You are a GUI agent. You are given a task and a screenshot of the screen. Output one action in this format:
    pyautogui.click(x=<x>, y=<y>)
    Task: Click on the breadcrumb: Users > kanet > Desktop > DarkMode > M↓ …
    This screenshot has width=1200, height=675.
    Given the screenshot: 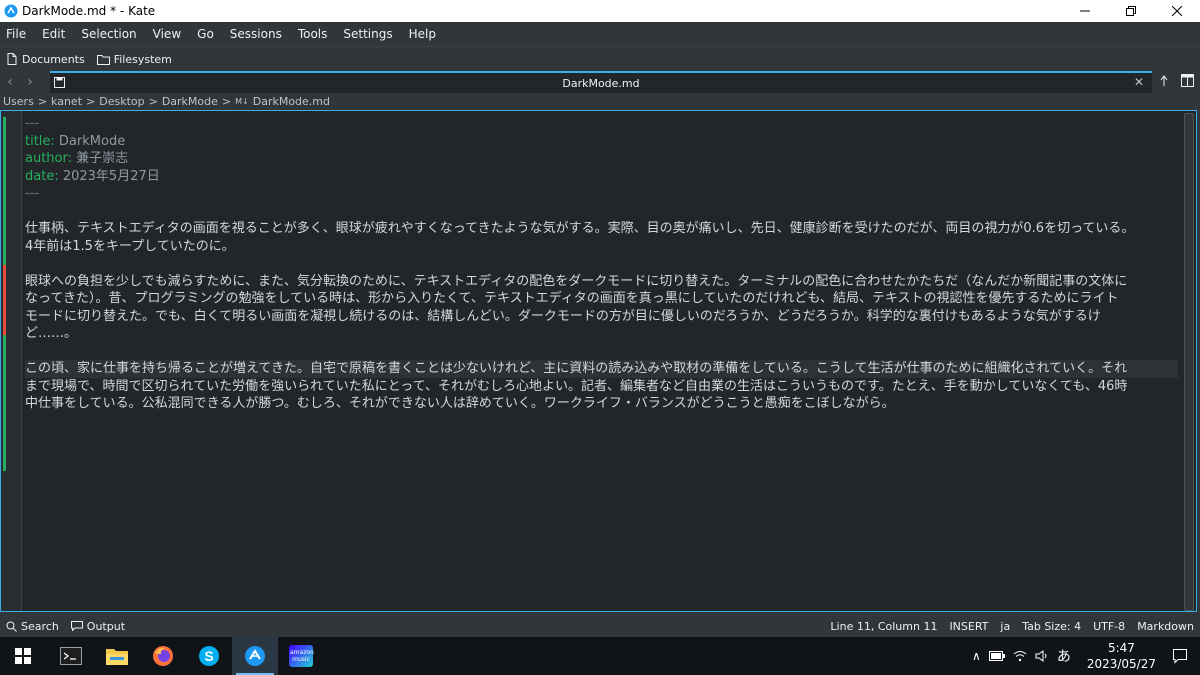 What is the action you would take?
    pyautogui.click(x=600, y=101)
    